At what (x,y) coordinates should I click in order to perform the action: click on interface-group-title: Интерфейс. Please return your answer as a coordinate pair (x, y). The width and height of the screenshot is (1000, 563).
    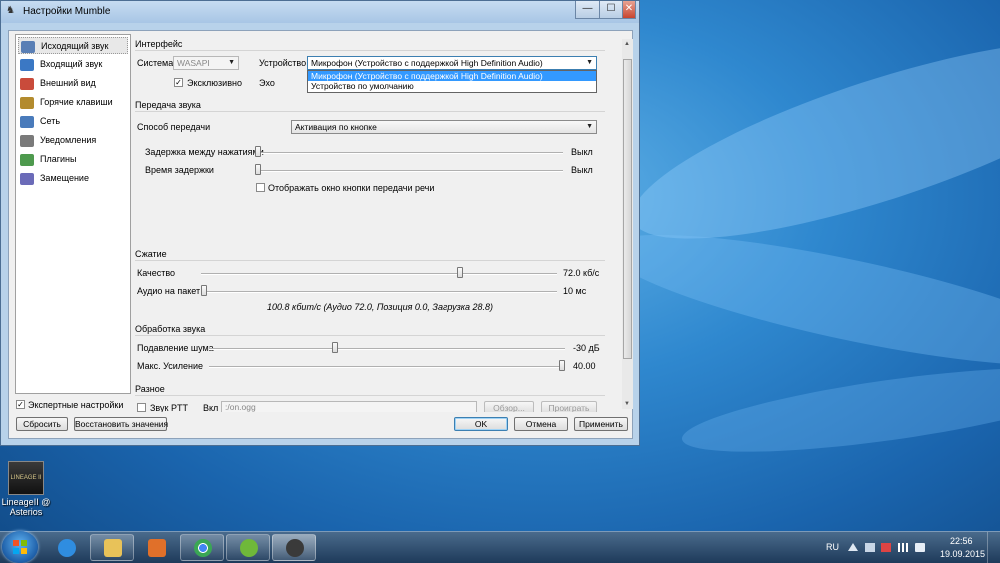
    Looking at the image, I should click on (159, 44).